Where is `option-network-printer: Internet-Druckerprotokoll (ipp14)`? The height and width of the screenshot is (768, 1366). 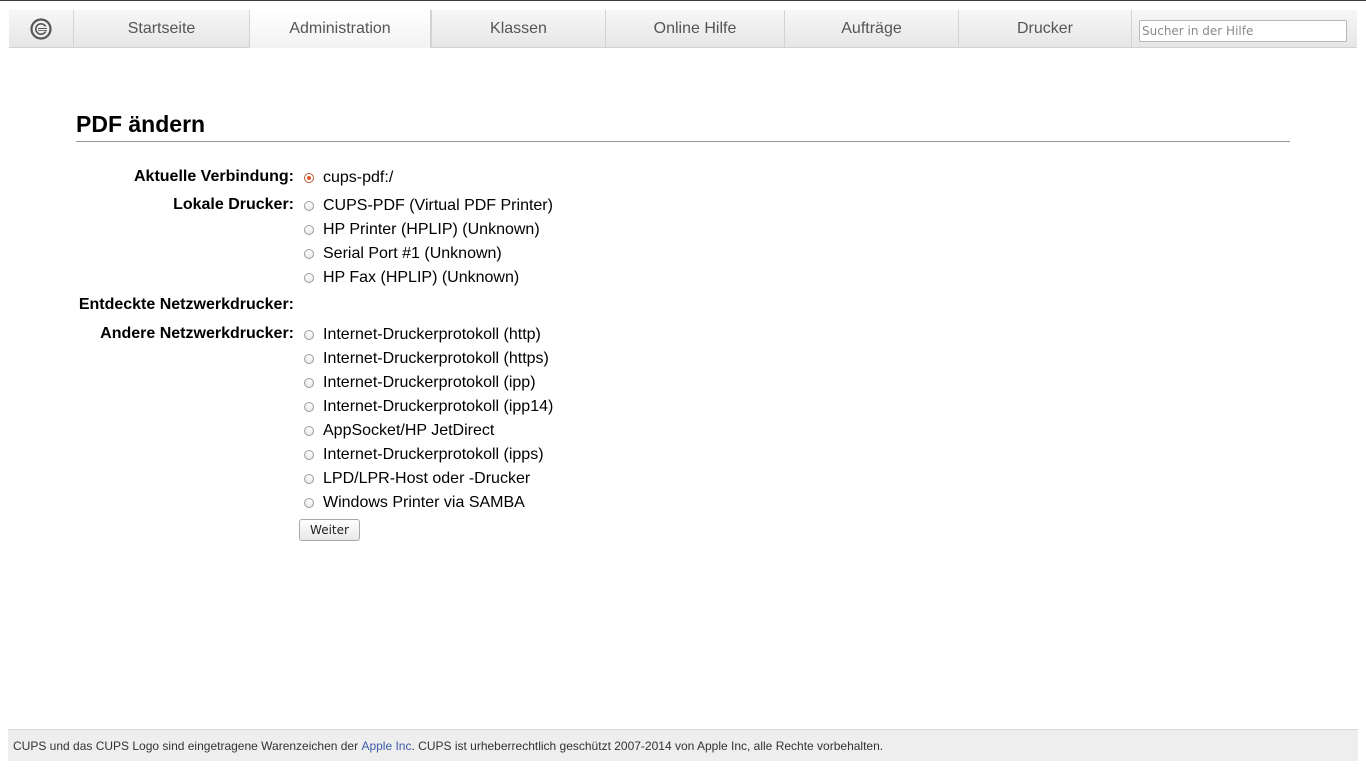
option-network-printer: Internet-Druckerprotokoll (ipp14) is located at coordinates (428, 407).